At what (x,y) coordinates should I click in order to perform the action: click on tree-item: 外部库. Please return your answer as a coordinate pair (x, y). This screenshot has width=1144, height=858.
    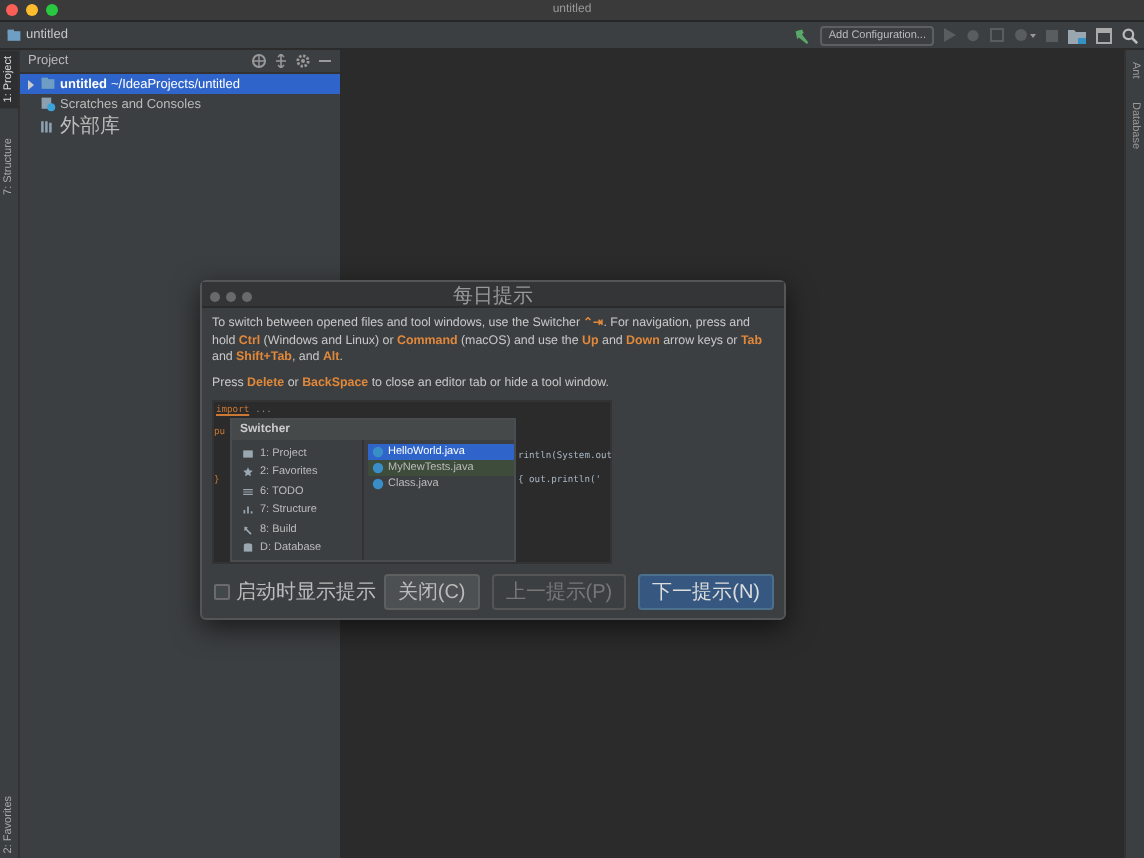
    Looking at the image, I should click on (180, 126).